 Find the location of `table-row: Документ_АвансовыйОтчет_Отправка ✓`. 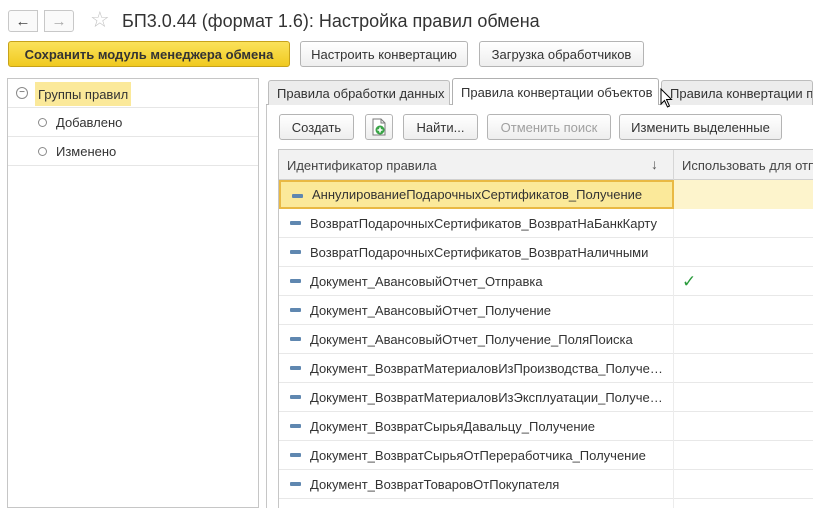

table-row: Документ_АвансовыйОтчет_Отправка ✓ is located at coordinates (546, 281).